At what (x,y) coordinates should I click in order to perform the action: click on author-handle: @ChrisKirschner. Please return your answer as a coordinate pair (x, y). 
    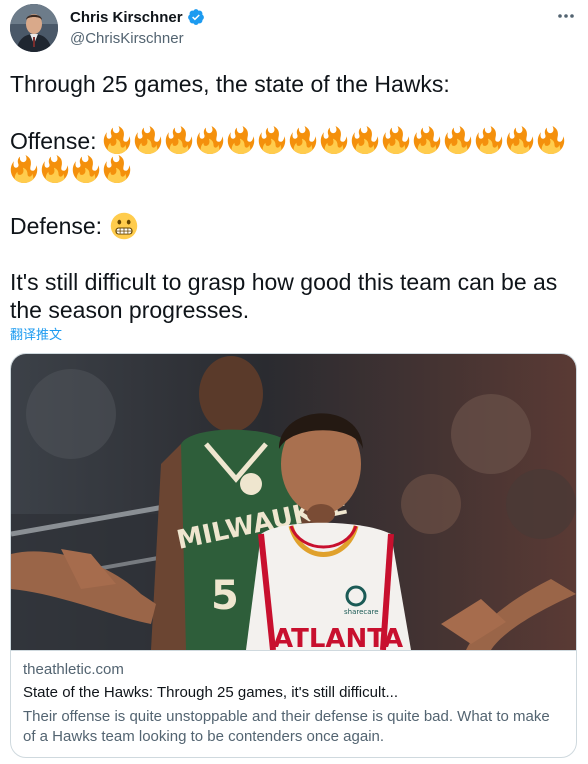
    Looking at the image, I should click on (127, 38).